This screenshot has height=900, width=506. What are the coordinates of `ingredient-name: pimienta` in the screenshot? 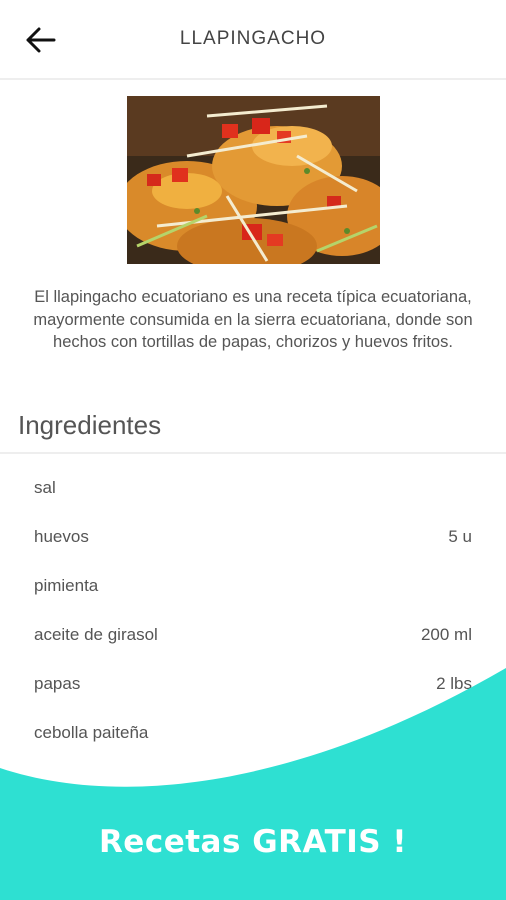 It's located at (66, 585).